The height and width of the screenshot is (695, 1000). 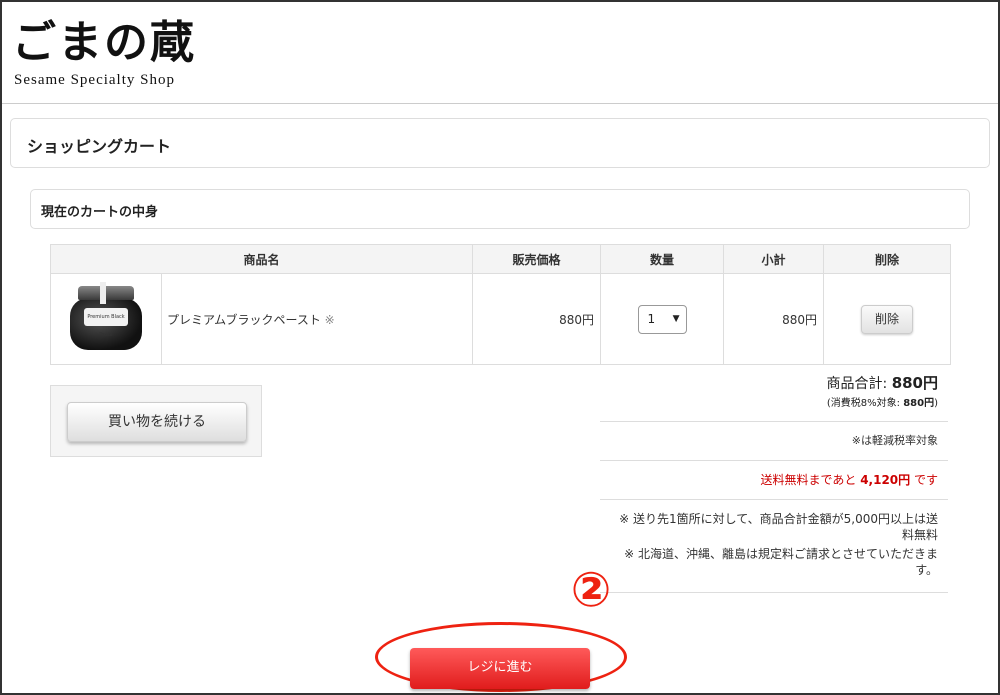 I want to click on product-image-cell: Premium Black Paste, so click(x=106, y=319).